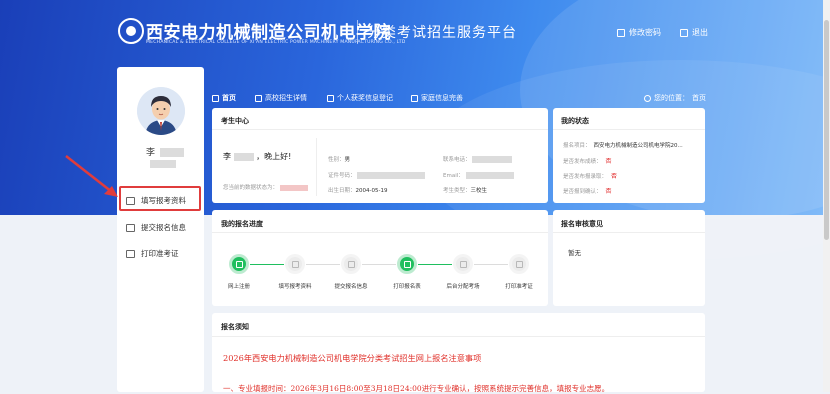 The height and width of the screenshot is (394, 830). Describe the element at coordinates (463, 287) in the screenshot. I see `step-label: 后台分配考场` at that location.